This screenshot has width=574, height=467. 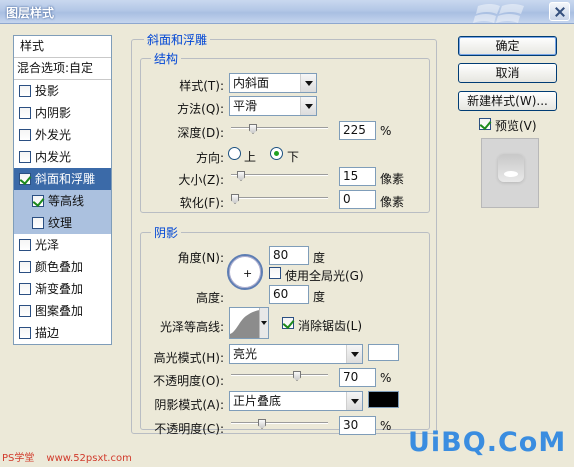 I want to click on angle-unit: 度, so click(x=319, y=258).